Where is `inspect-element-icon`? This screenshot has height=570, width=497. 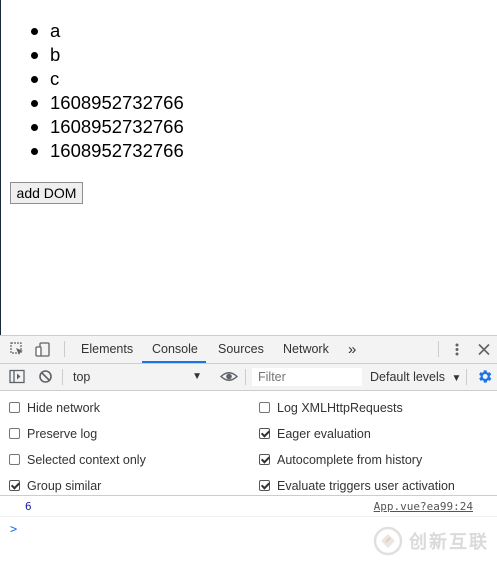
inspect-element-icon is located at coordinates (17, 351).